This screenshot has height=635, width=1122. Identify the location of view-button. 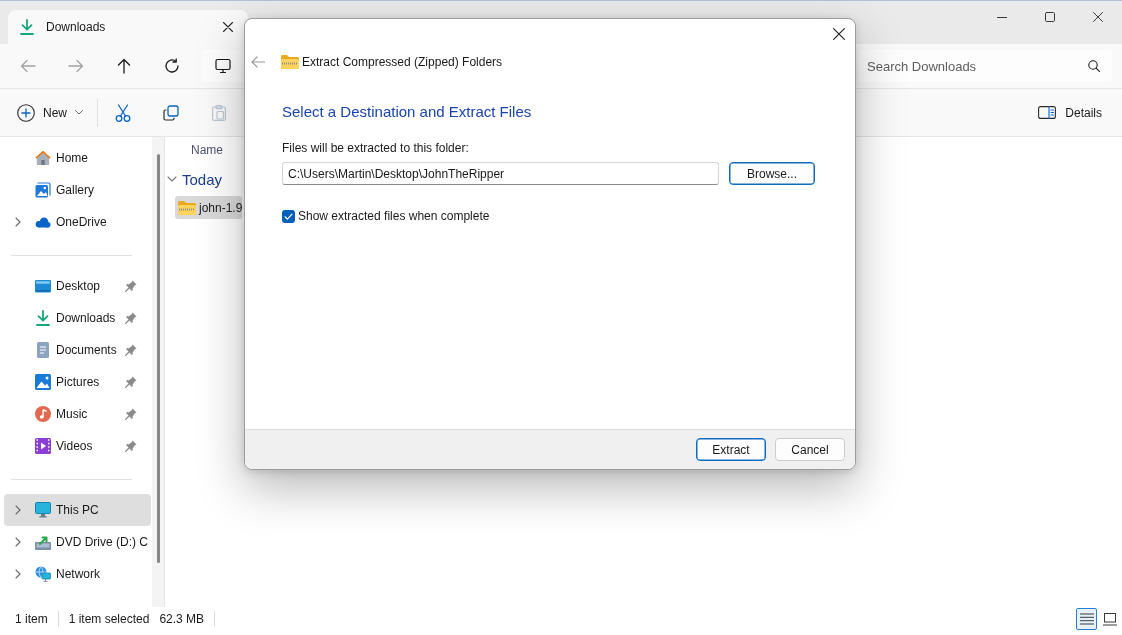
(1086, 619).